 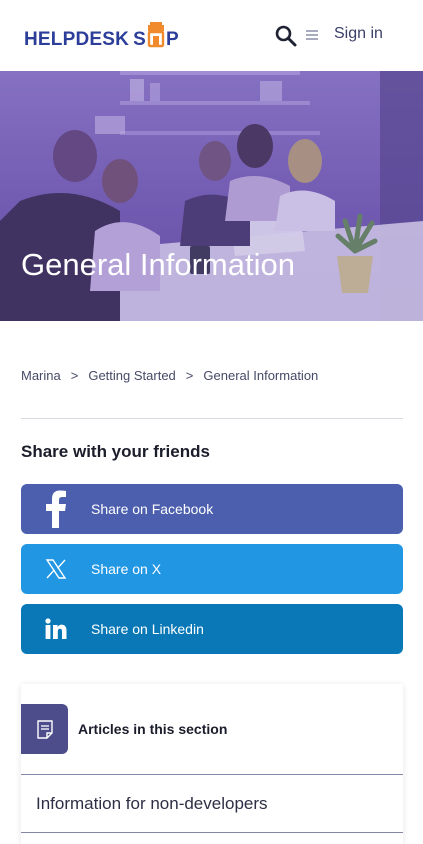 I want to click on section-divider, so click(x=212, y=418).